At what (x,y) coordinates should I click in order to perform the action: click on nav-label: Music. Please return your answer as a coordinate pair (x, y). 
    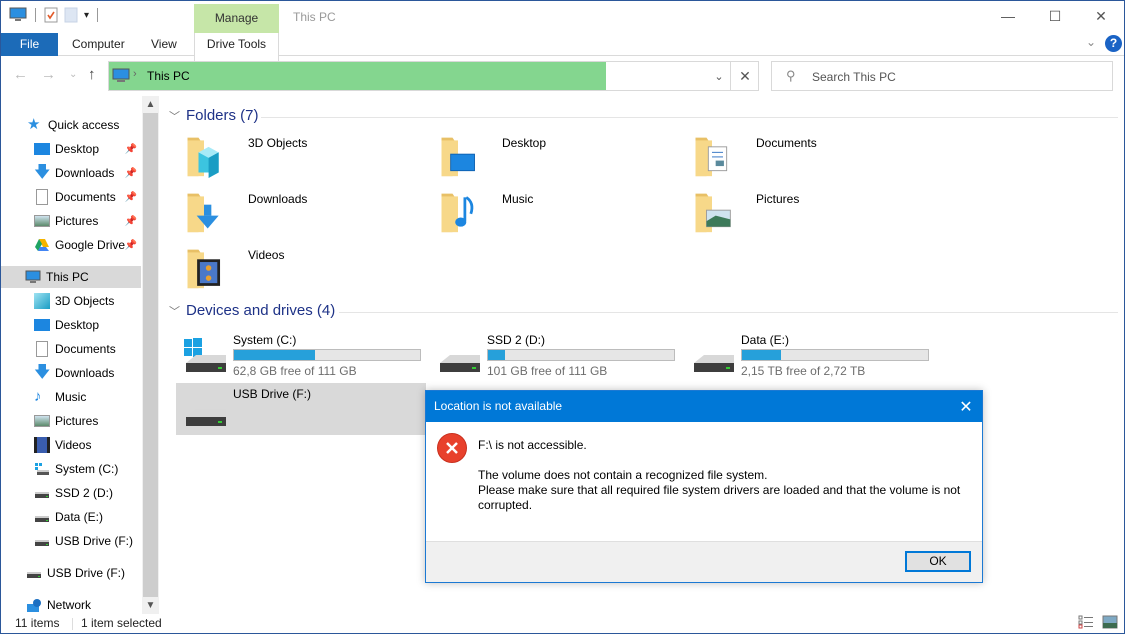
    Looking at the image, I should click on (71, 397).